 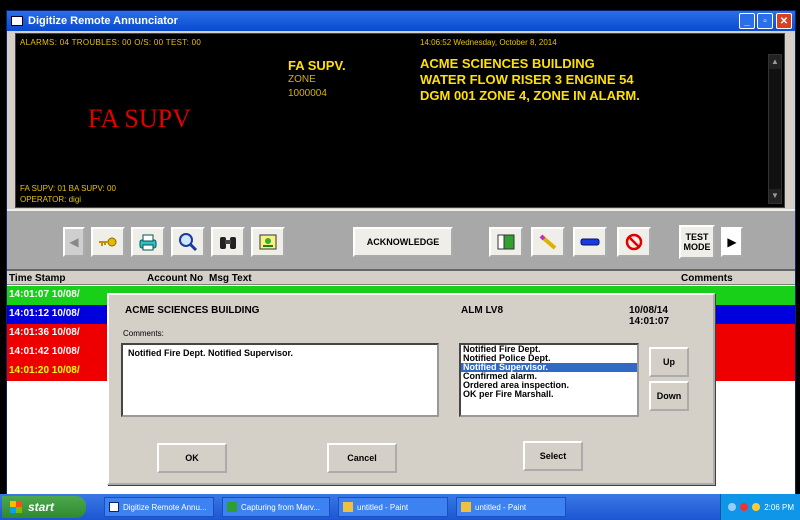 I want to click on column-header-time-stamp: Time Stamp, so click(x=37, y=278).